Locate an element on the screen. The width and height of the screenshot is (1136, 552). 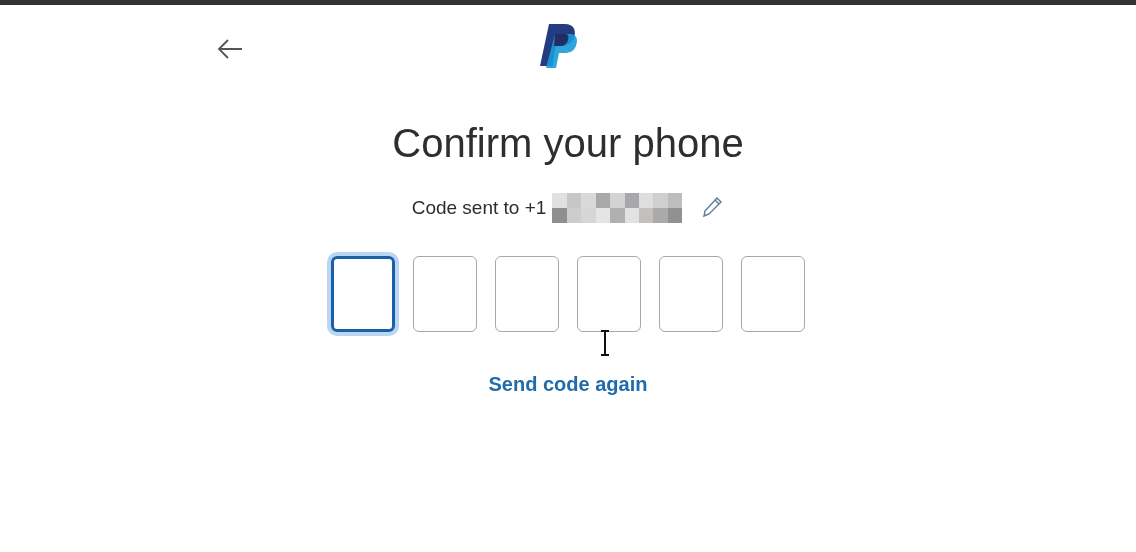
code-sent-text: Code sent to +1 is located at coordinates (479, 207).